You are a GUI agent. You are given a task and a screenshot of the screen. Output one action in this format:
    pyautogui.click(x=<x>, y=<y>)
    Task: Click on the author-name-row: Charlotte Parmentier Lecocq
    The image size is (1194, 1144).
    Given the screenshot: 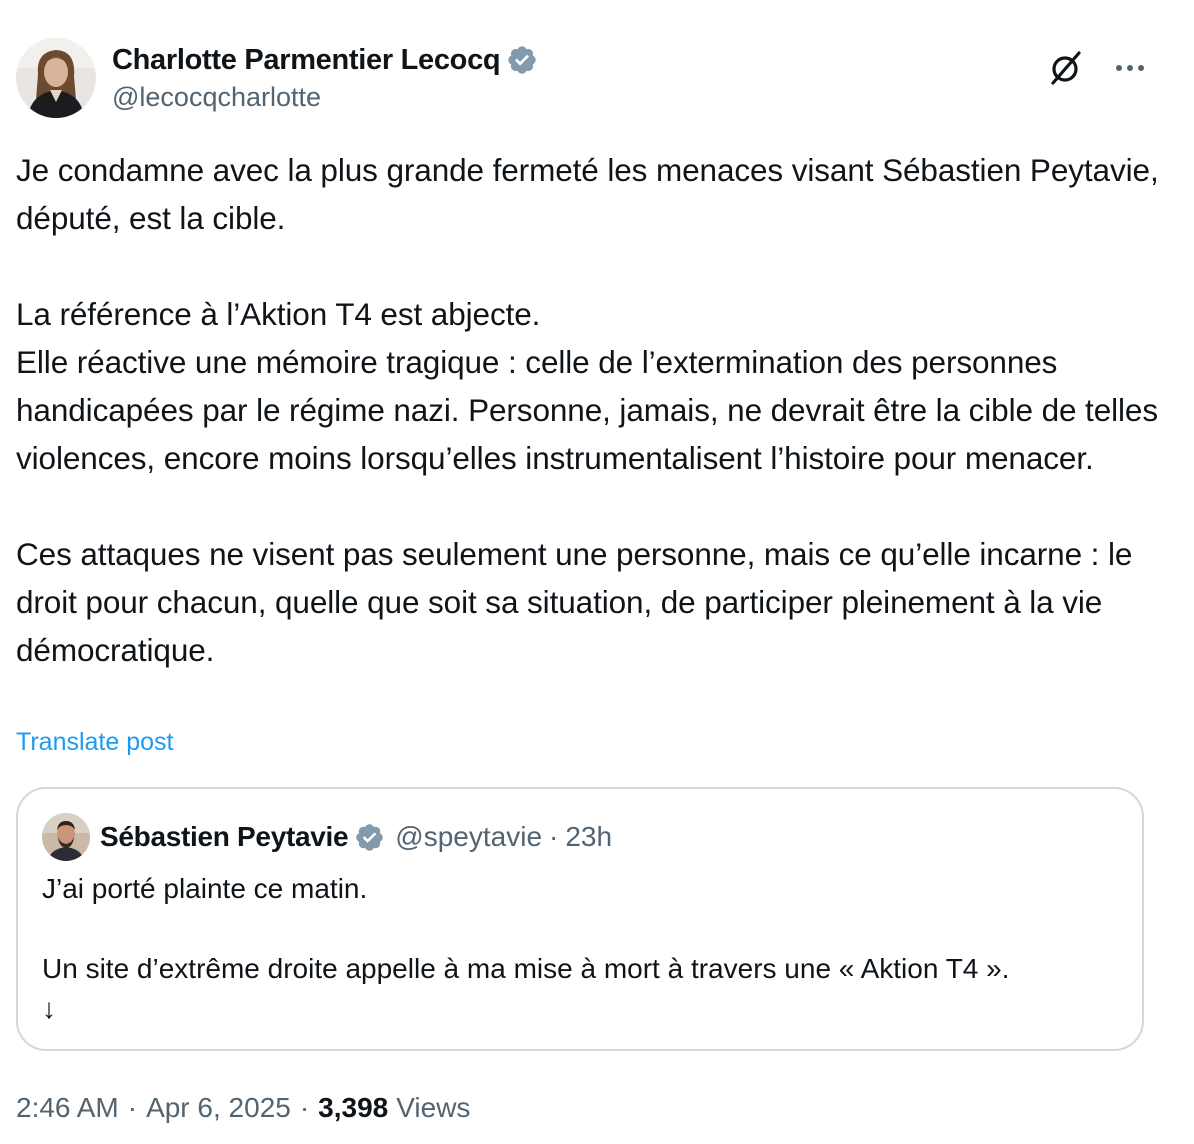 What is the action you would take?
    pyautogui.click(x=325, y=60)
    